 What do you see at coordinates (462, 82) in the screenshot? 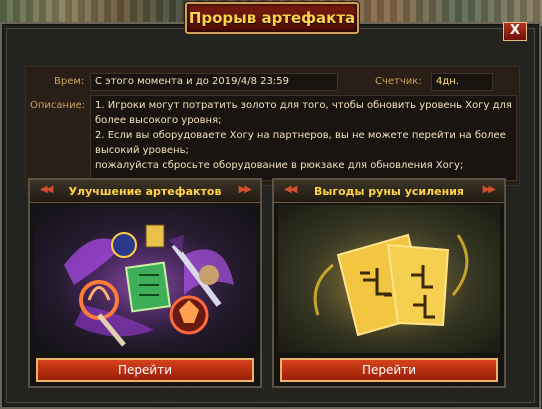
I see `counter-field: 4дн.` at bounding box center [462, 82].